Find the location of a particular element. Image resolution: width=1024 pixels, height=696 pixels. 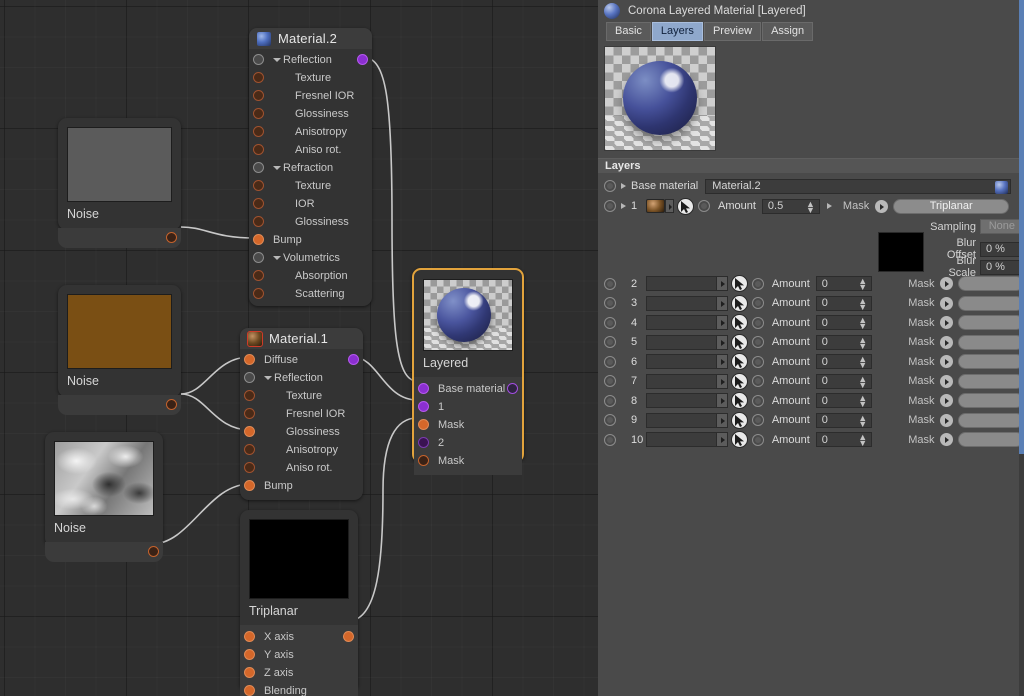

layer-1-material-dropdown-icon is located at coordinates (669, 206).